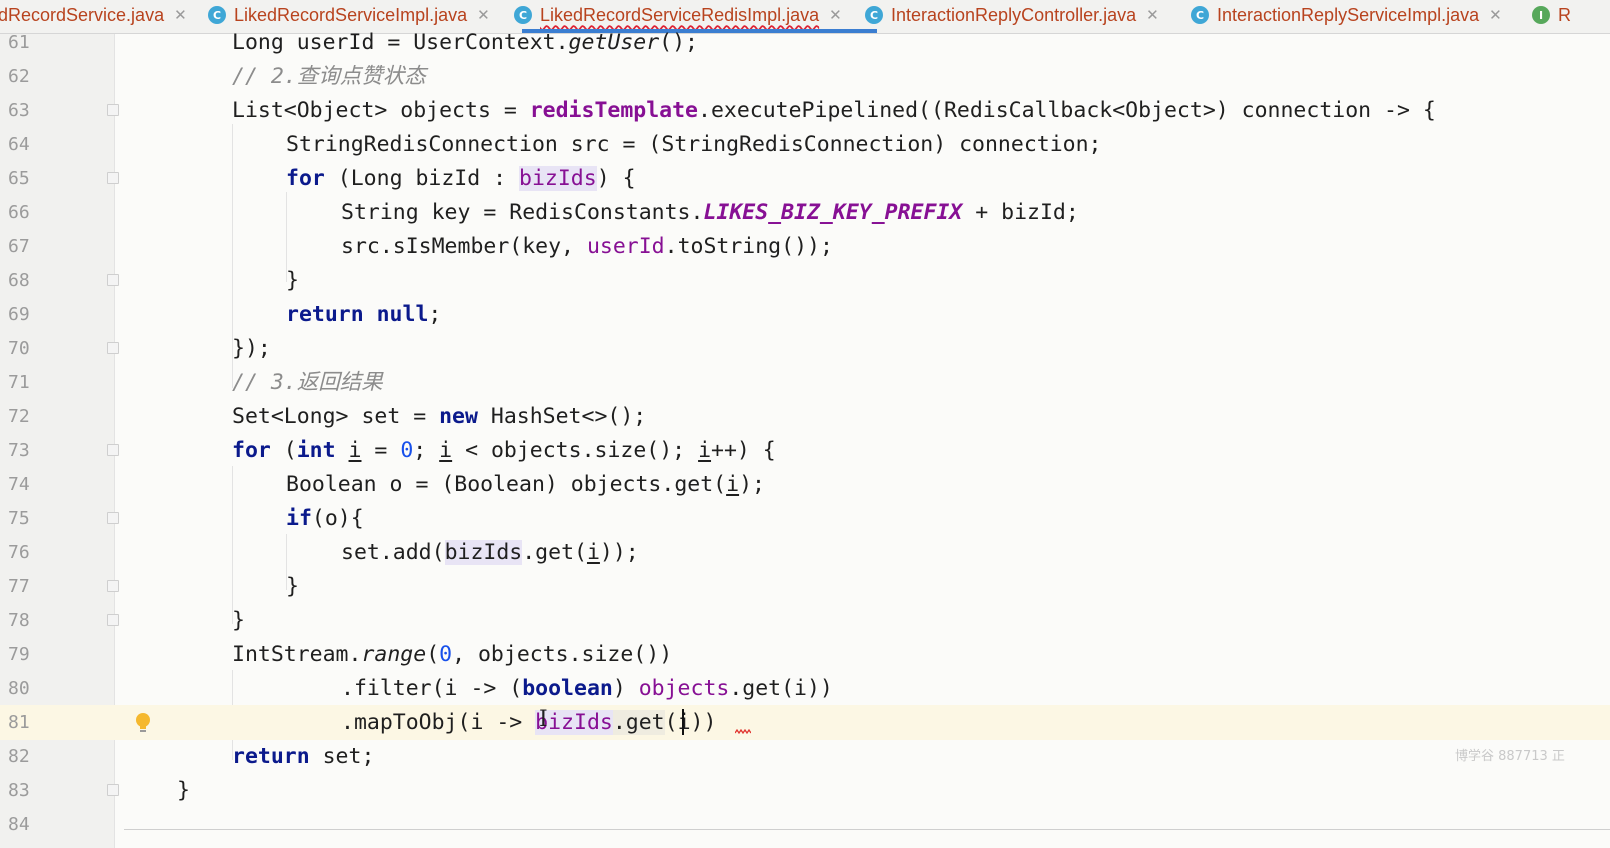  What do you see at coordinates (805, 76) in the screenshot?
I see `code-line: 62 // 2.查询点赞状态` at bounding box center [805, 76].